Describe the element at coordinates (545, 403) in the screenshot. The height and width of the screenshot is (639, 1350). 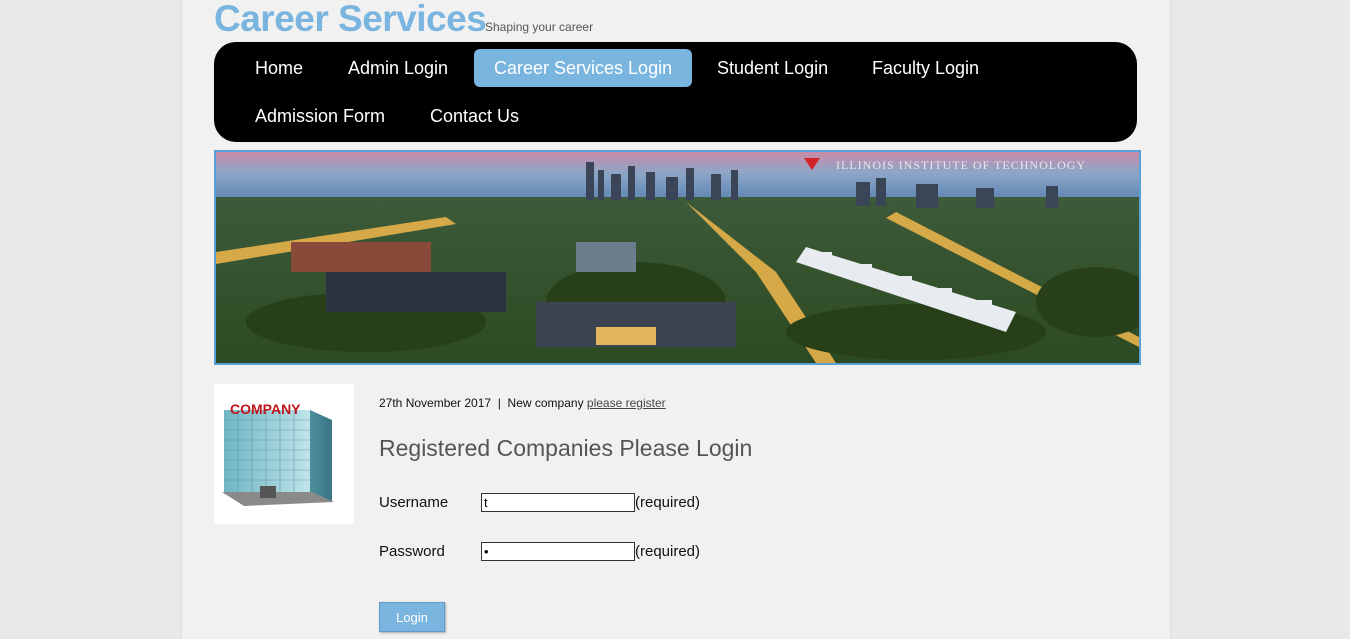
I see `new-company-text: New company` at that location.